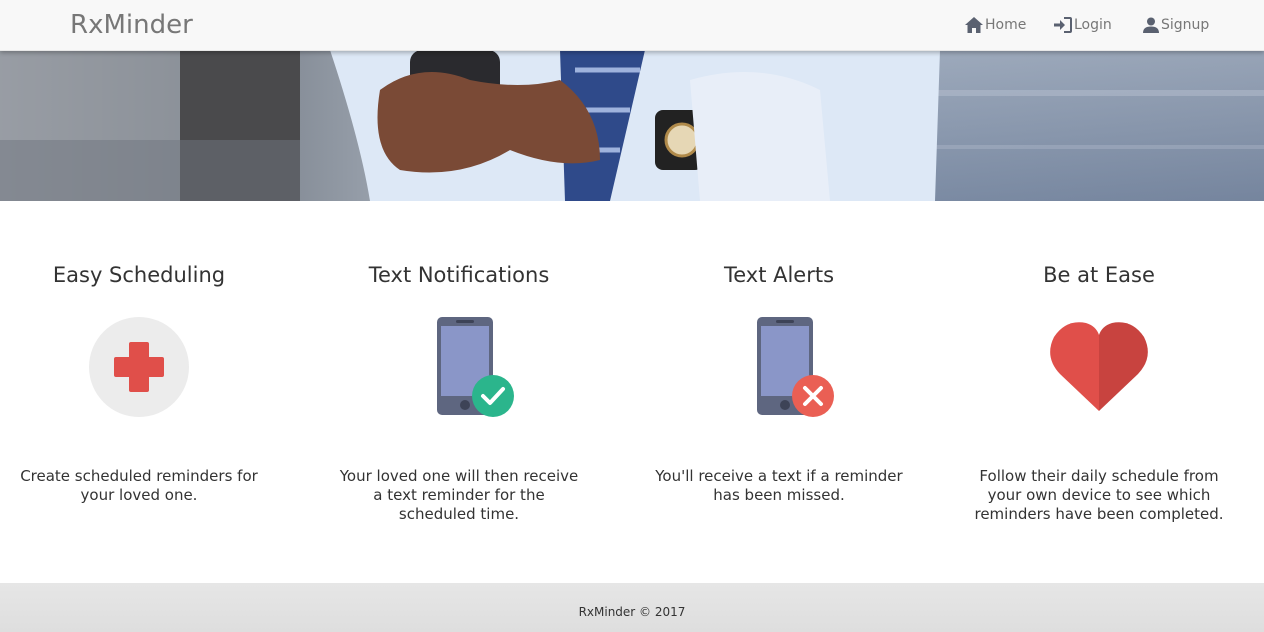 This screenshot has height=632, width=1264. Describe the element at coordinates (1099, 372) in the screenshot. I see `heart-icon` at that location.